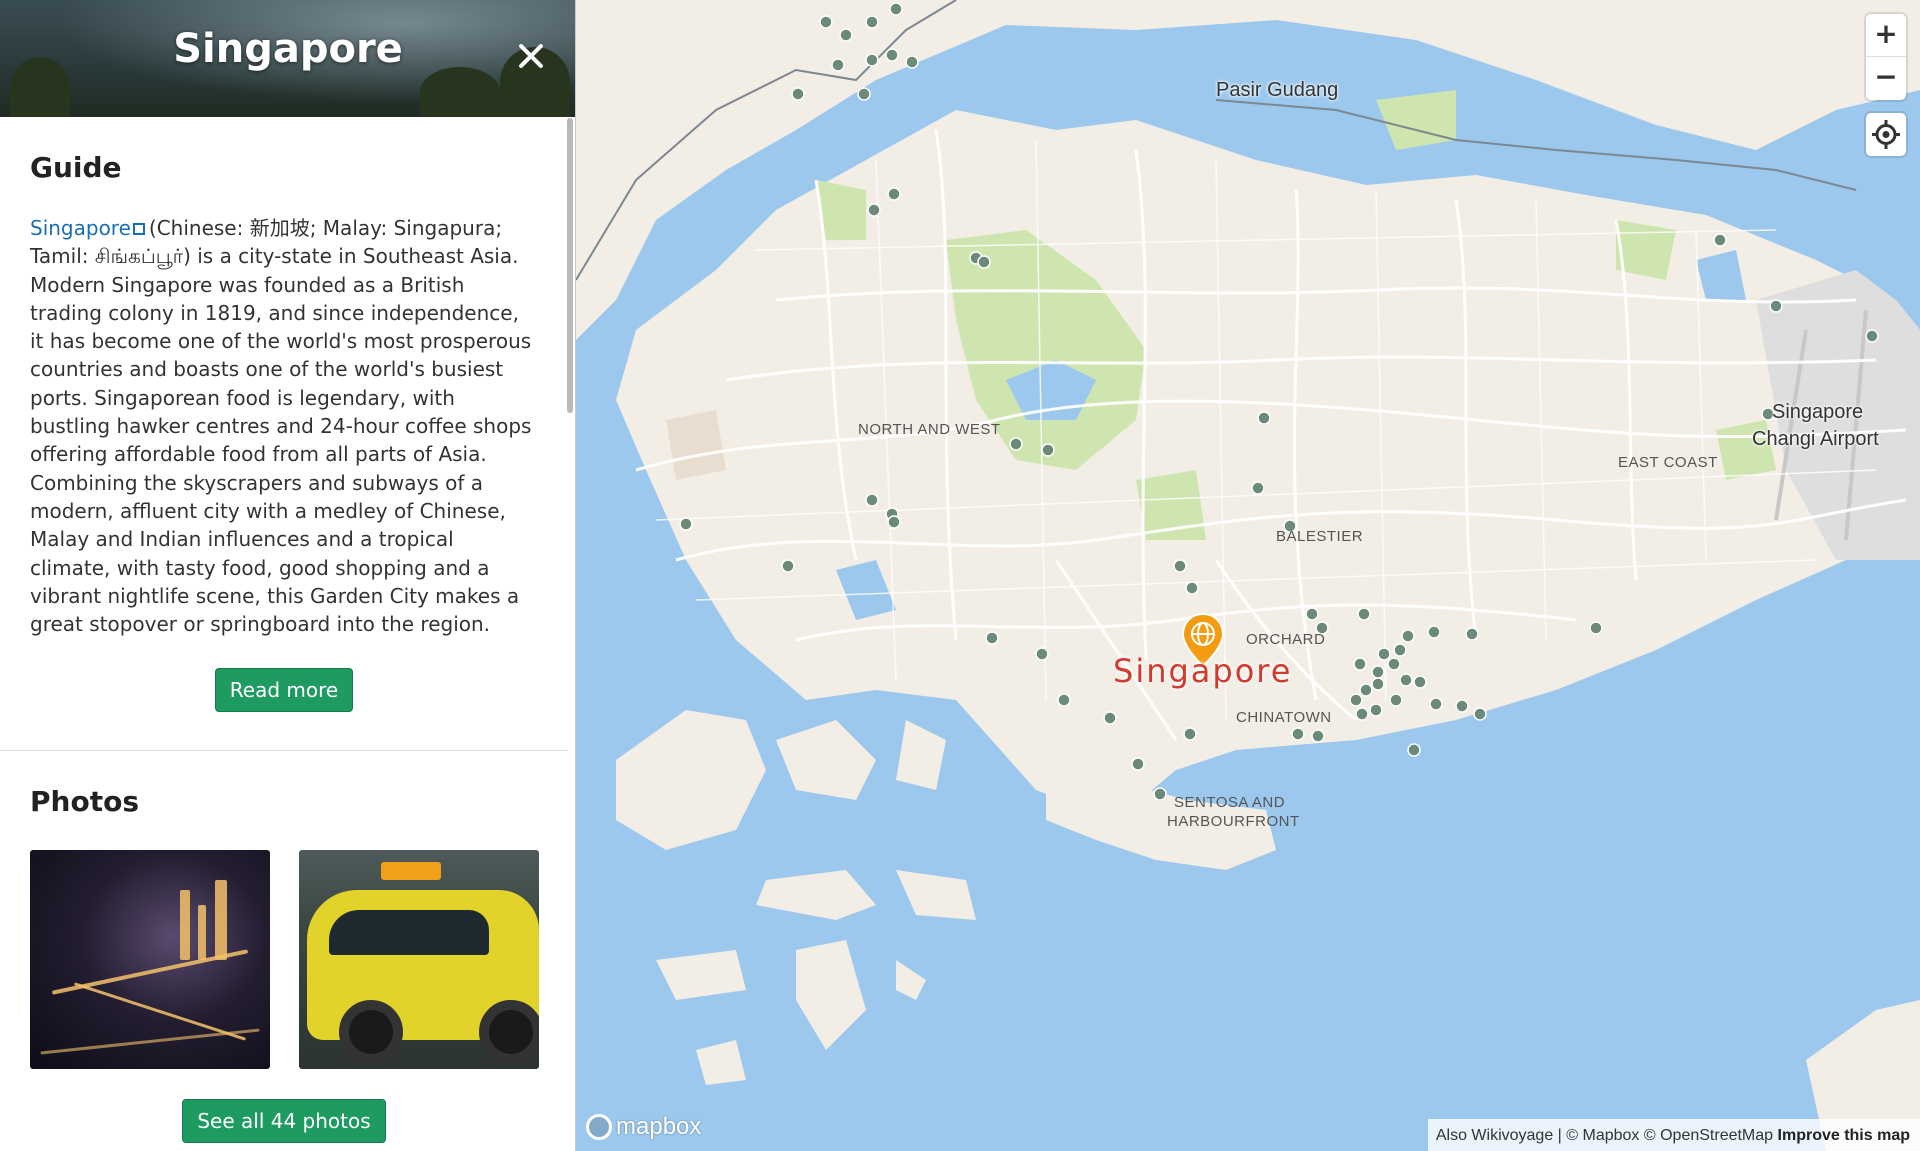 This screenshot has width=1920, height=1151. I want to click on photo-thumbnail-skyline, so click(150, 960).